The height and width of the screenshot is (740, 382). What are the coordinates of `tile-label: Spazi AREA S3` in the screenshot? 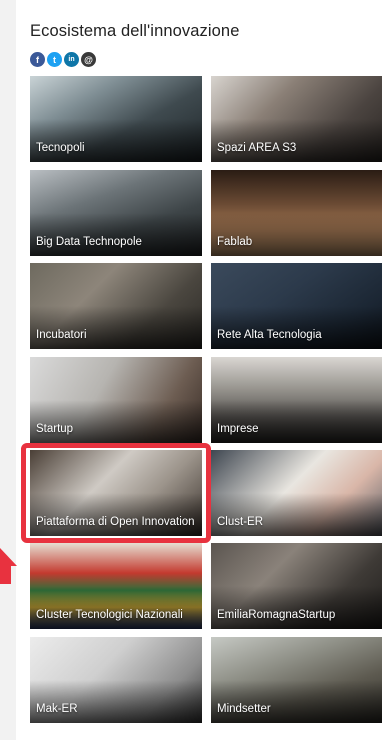 It's located at (257, 148).